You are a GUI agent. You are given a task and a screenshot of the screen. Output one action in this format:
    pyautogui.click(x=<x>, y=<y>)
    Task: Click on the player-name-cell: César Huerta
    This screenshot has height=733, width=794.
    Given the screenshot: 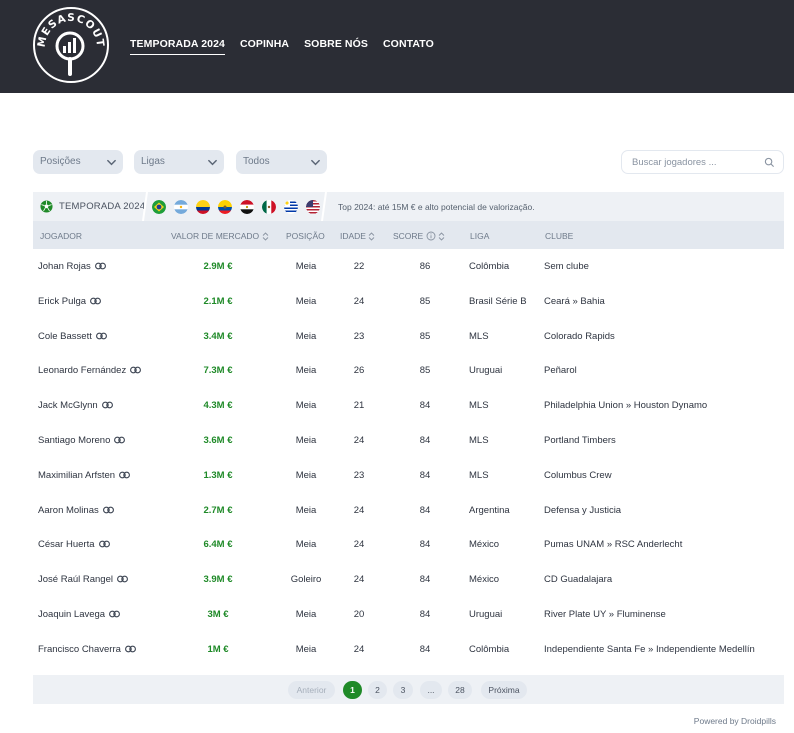 What is the action you would take?
    pyautogui.click(x=74, y=544)
    